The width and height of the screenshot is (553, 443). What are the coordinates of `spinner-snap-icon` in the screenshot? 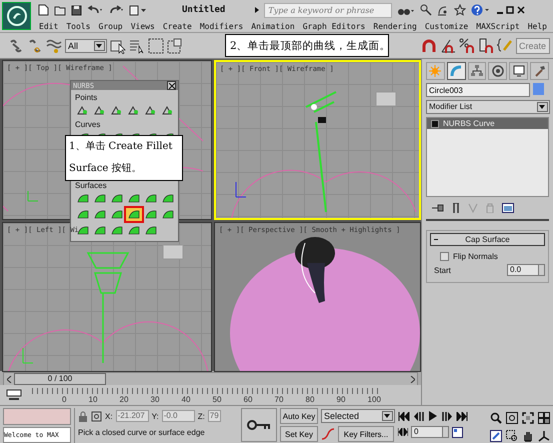 It's located at (486, 46).